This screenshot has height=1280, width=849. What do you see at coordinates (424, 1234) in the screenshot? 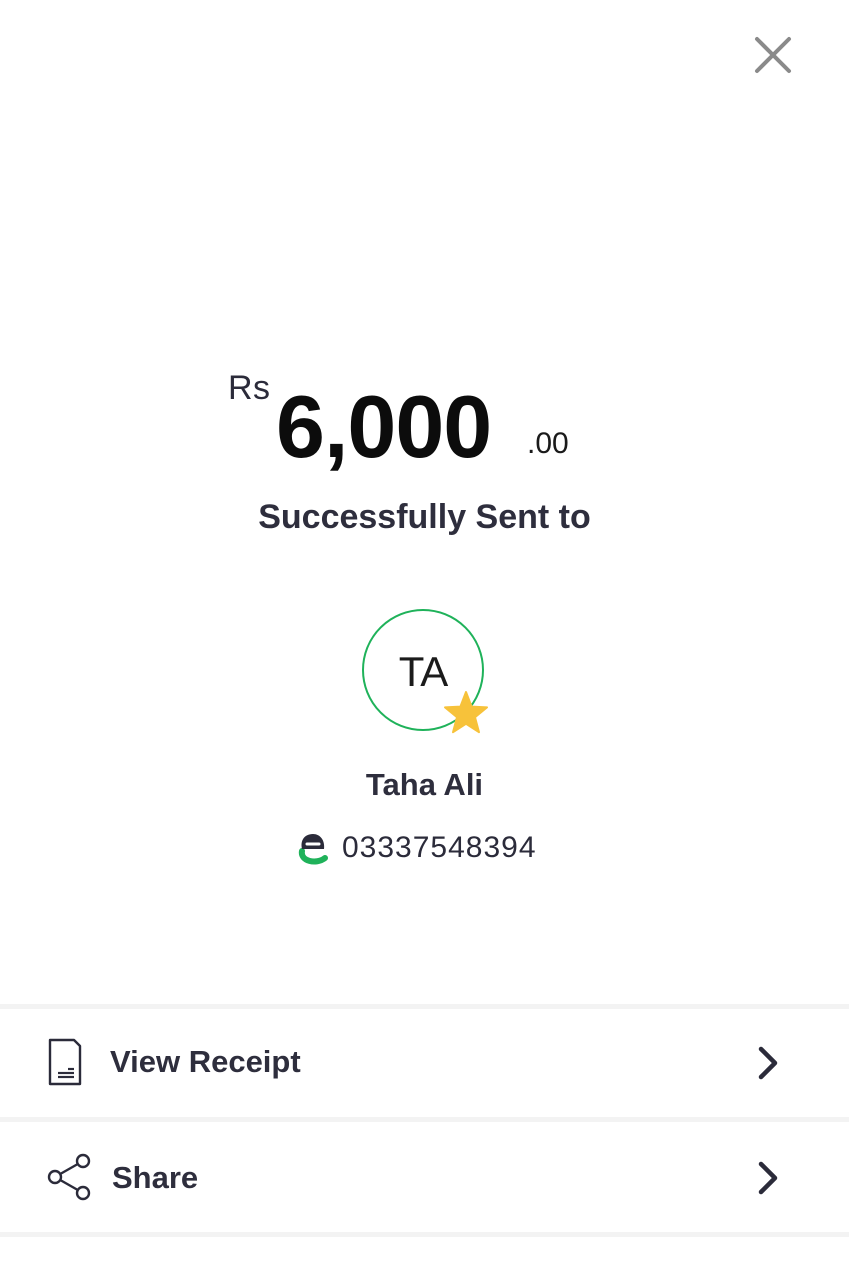
I see `divider` at bounding box center [424, 1234].